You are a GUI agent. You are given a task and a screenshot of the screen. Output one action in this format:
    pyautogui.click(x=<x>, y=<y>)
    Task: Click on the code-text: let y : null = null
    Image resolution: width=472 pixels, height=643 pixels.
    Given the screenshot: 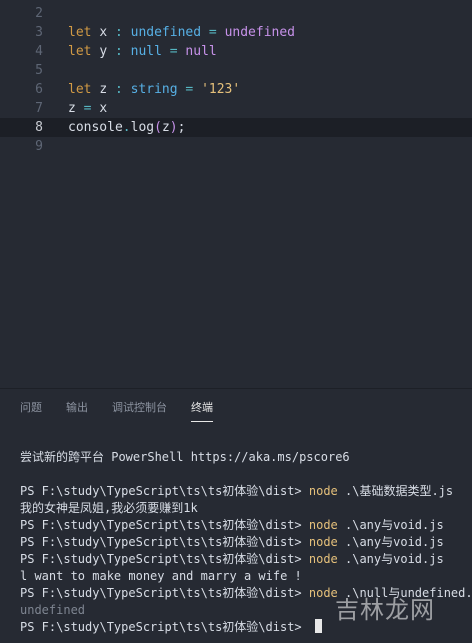 What is the action you would take?
    pyautogui.click(x=142, y=51)
    